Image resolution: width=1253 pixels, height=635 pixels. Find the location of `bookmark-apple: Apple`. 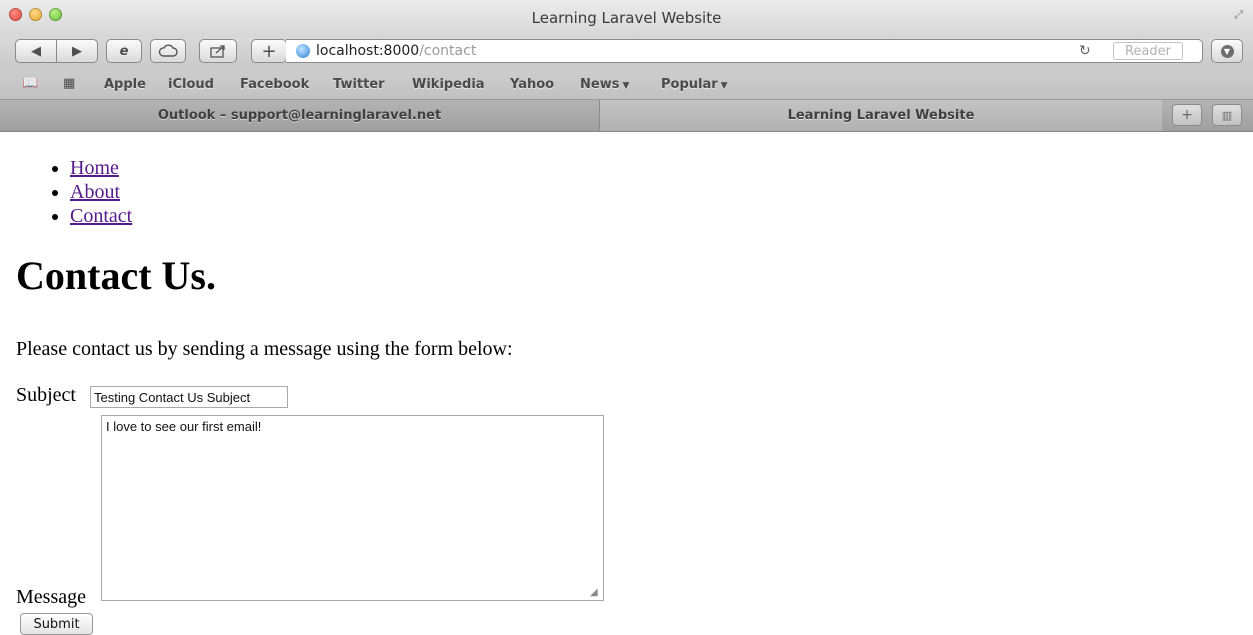

bookmark-apple: Apple is located at coordinates (125, 84).